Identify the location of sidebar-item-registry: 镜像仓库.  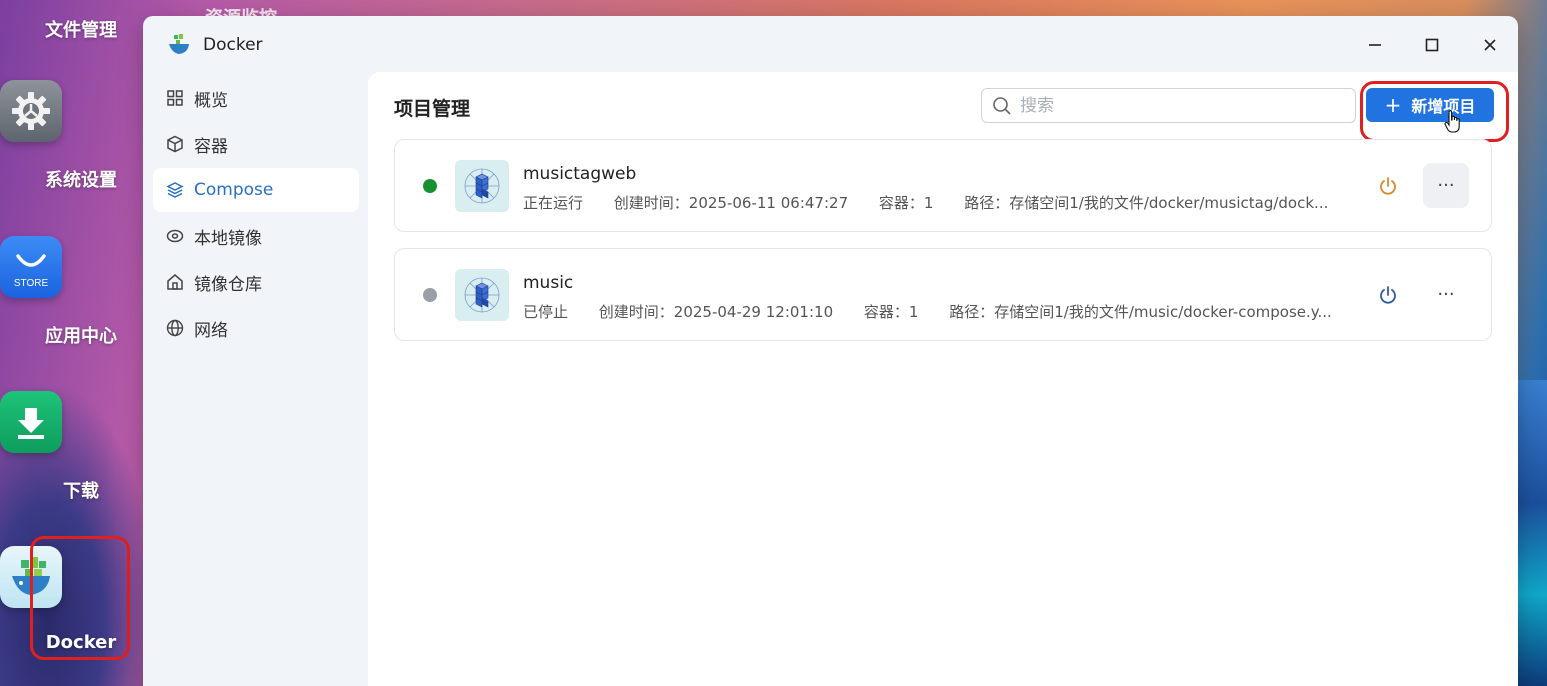
(256, 282).